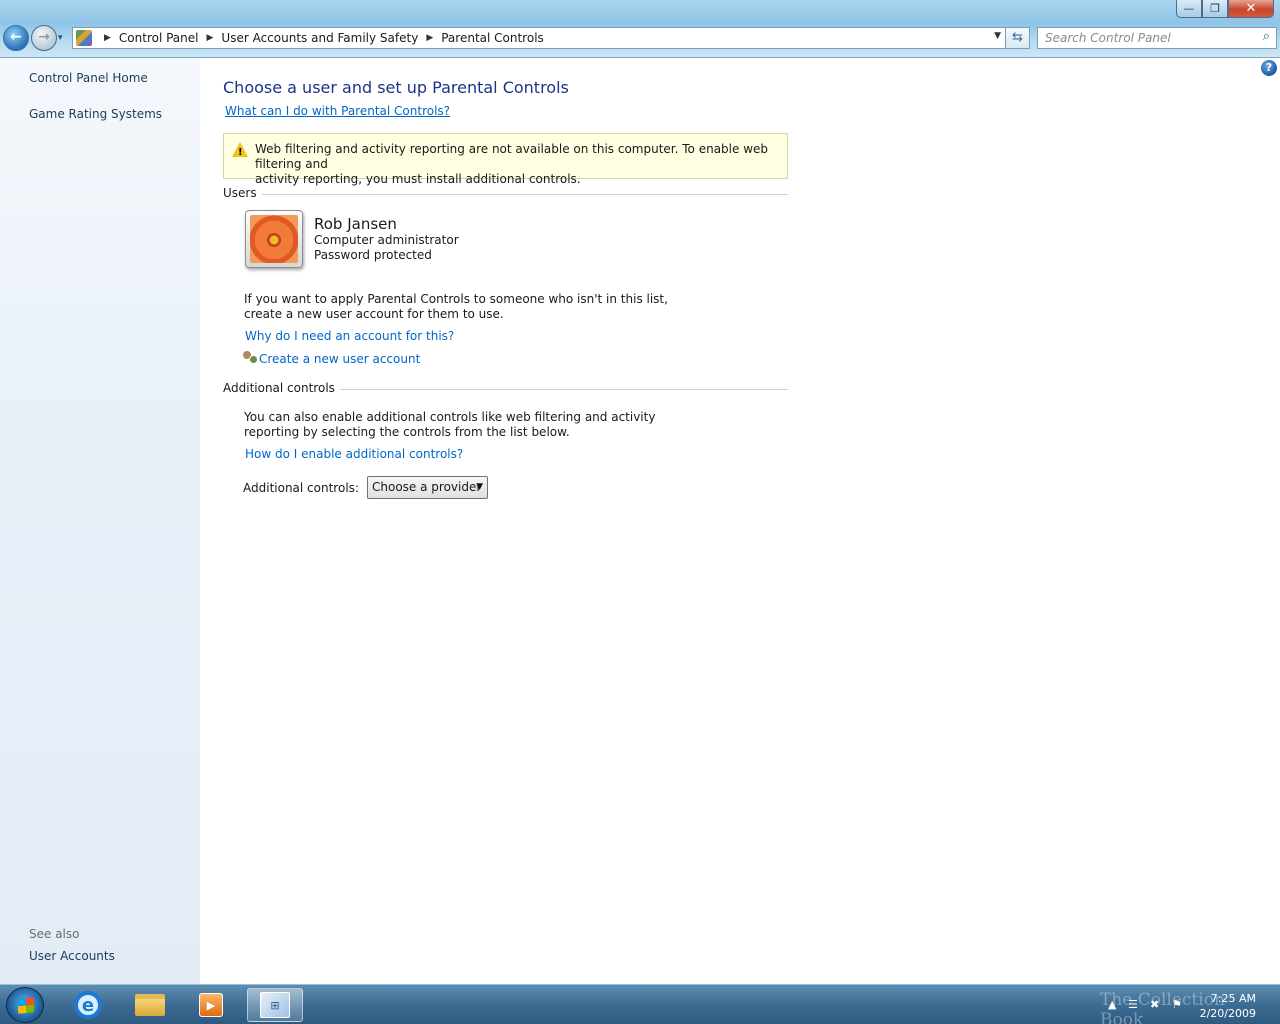  What do you see at coordinates (319, 38) in the screenshot?
I see `breadcrumb-user-accounts: User Accounts and Family Safety` at bounding box center [319, 38].